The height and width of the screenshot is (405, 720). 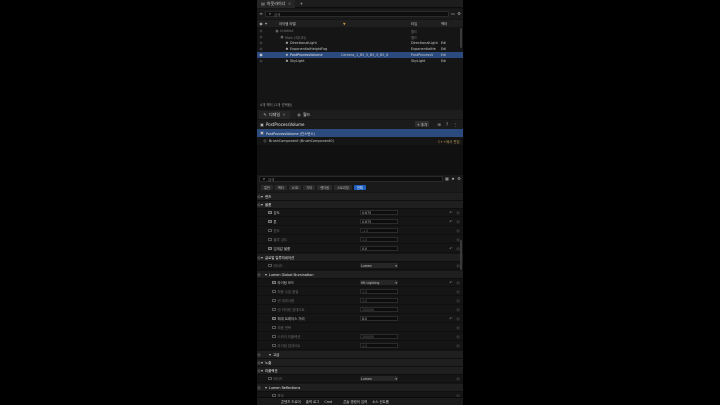 What do you see at coordinates (360, 61) in the screenshot?
I see `tree-row: ◉ ✱ SkyLight SkyLight Edi` at bounding box center [360, 61].